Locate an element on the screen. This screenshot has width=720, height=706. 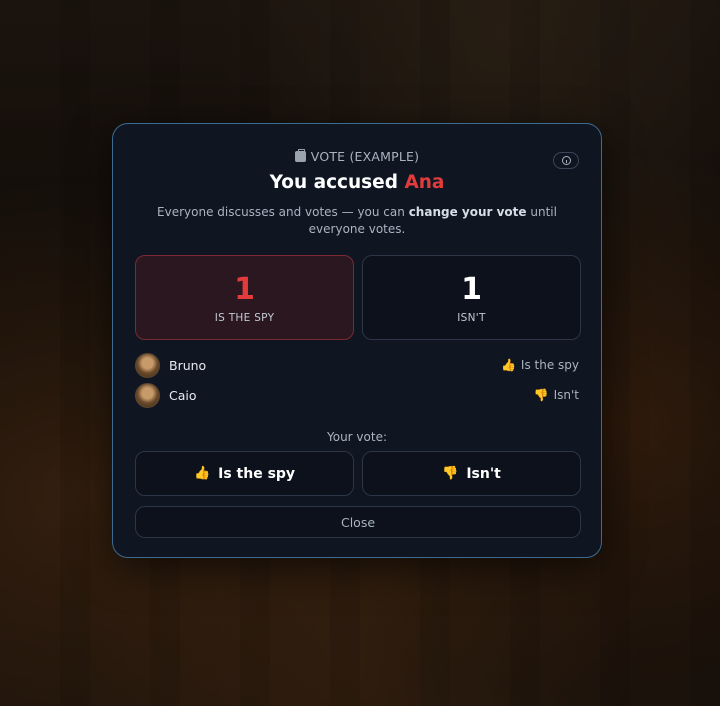
vote-no-label: Isn't is located at coordinates (483, 473).